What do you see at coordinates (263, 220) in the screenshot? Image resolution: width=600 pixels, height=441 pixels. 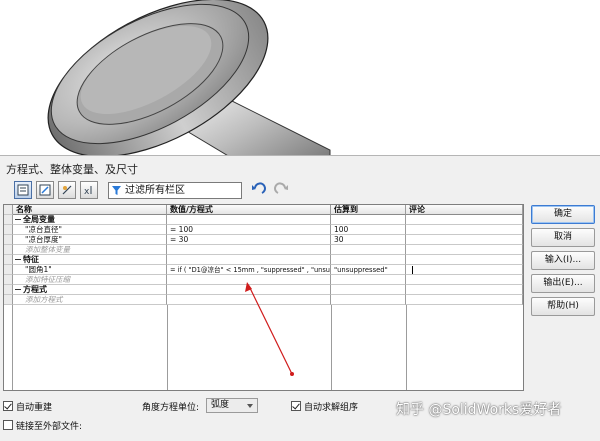 I see `section-row-globals: 全局变量` at bounding box center [263, 220].